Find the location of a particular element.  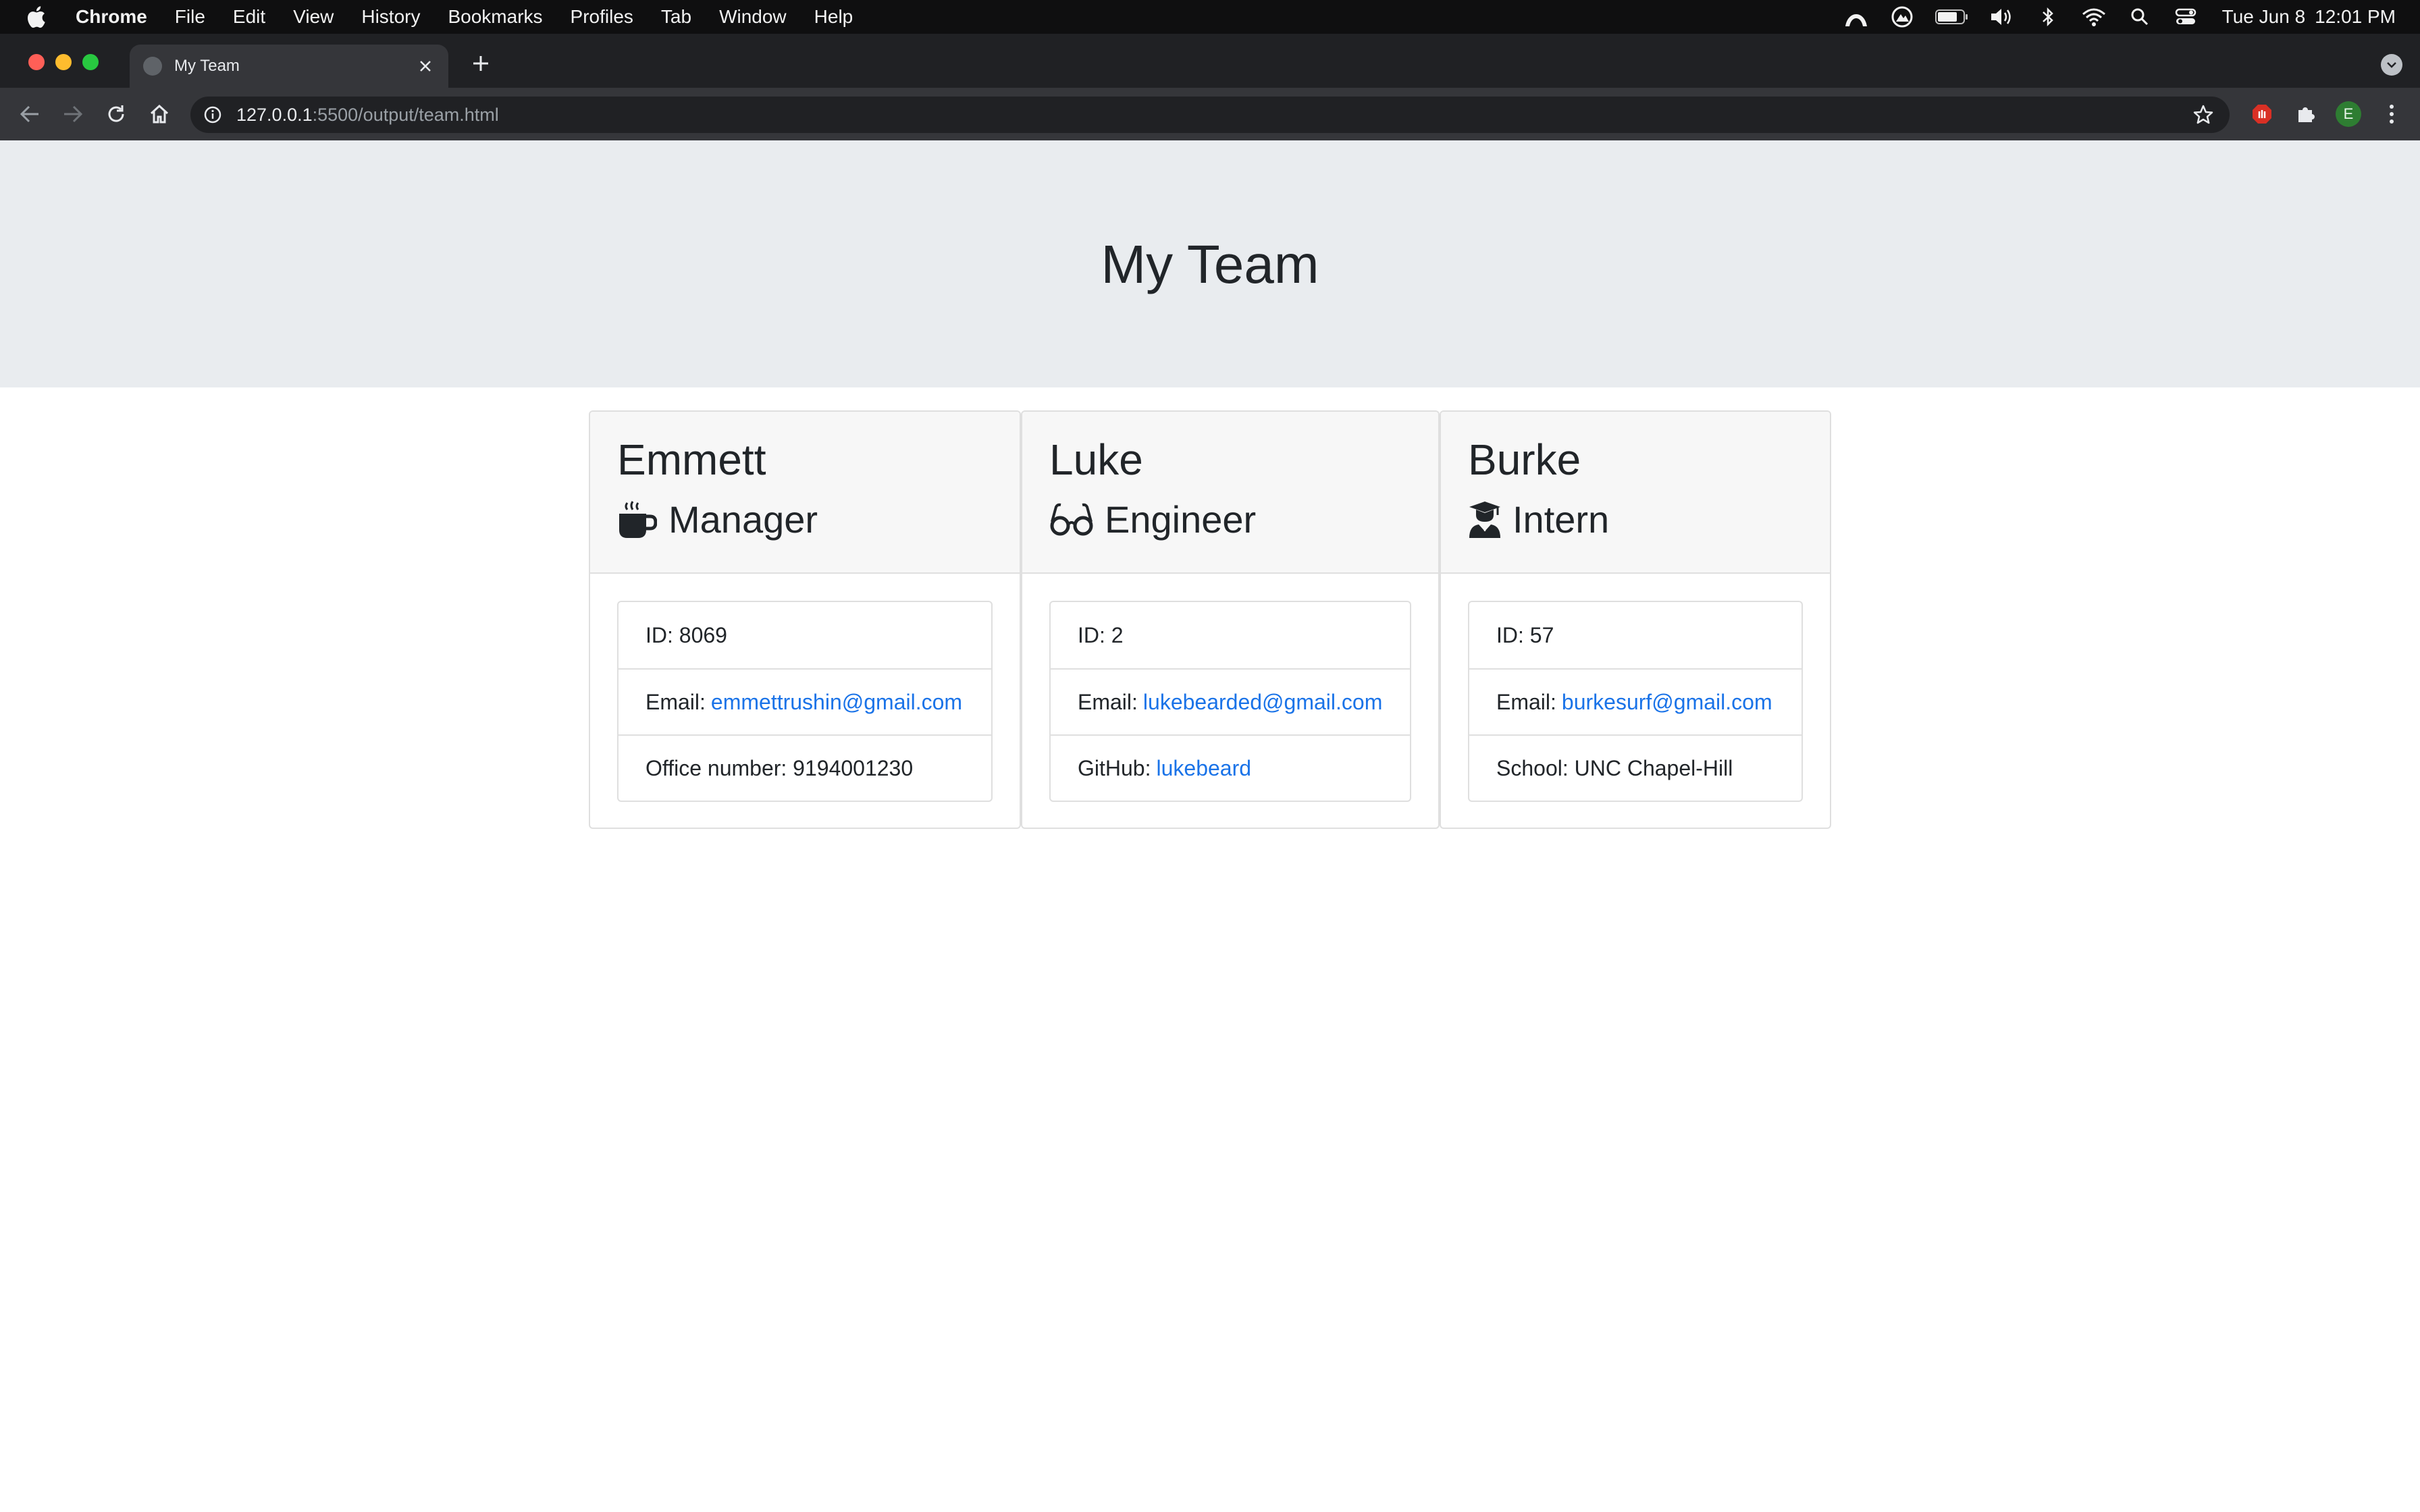

avatar: E is located at coordinates (2348, 114).